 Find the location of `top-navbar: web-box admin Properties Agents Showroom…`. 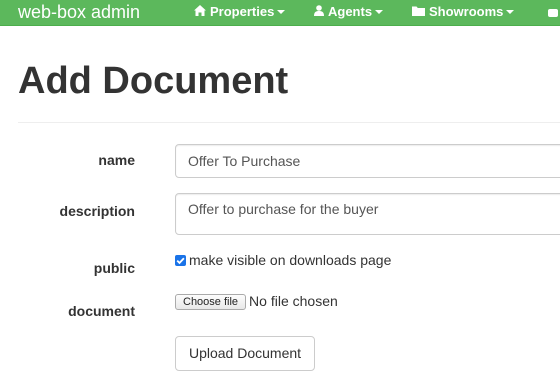

top-navbar: web-box admin Properties Agents Showroom… is located at coordinates (280, 13).